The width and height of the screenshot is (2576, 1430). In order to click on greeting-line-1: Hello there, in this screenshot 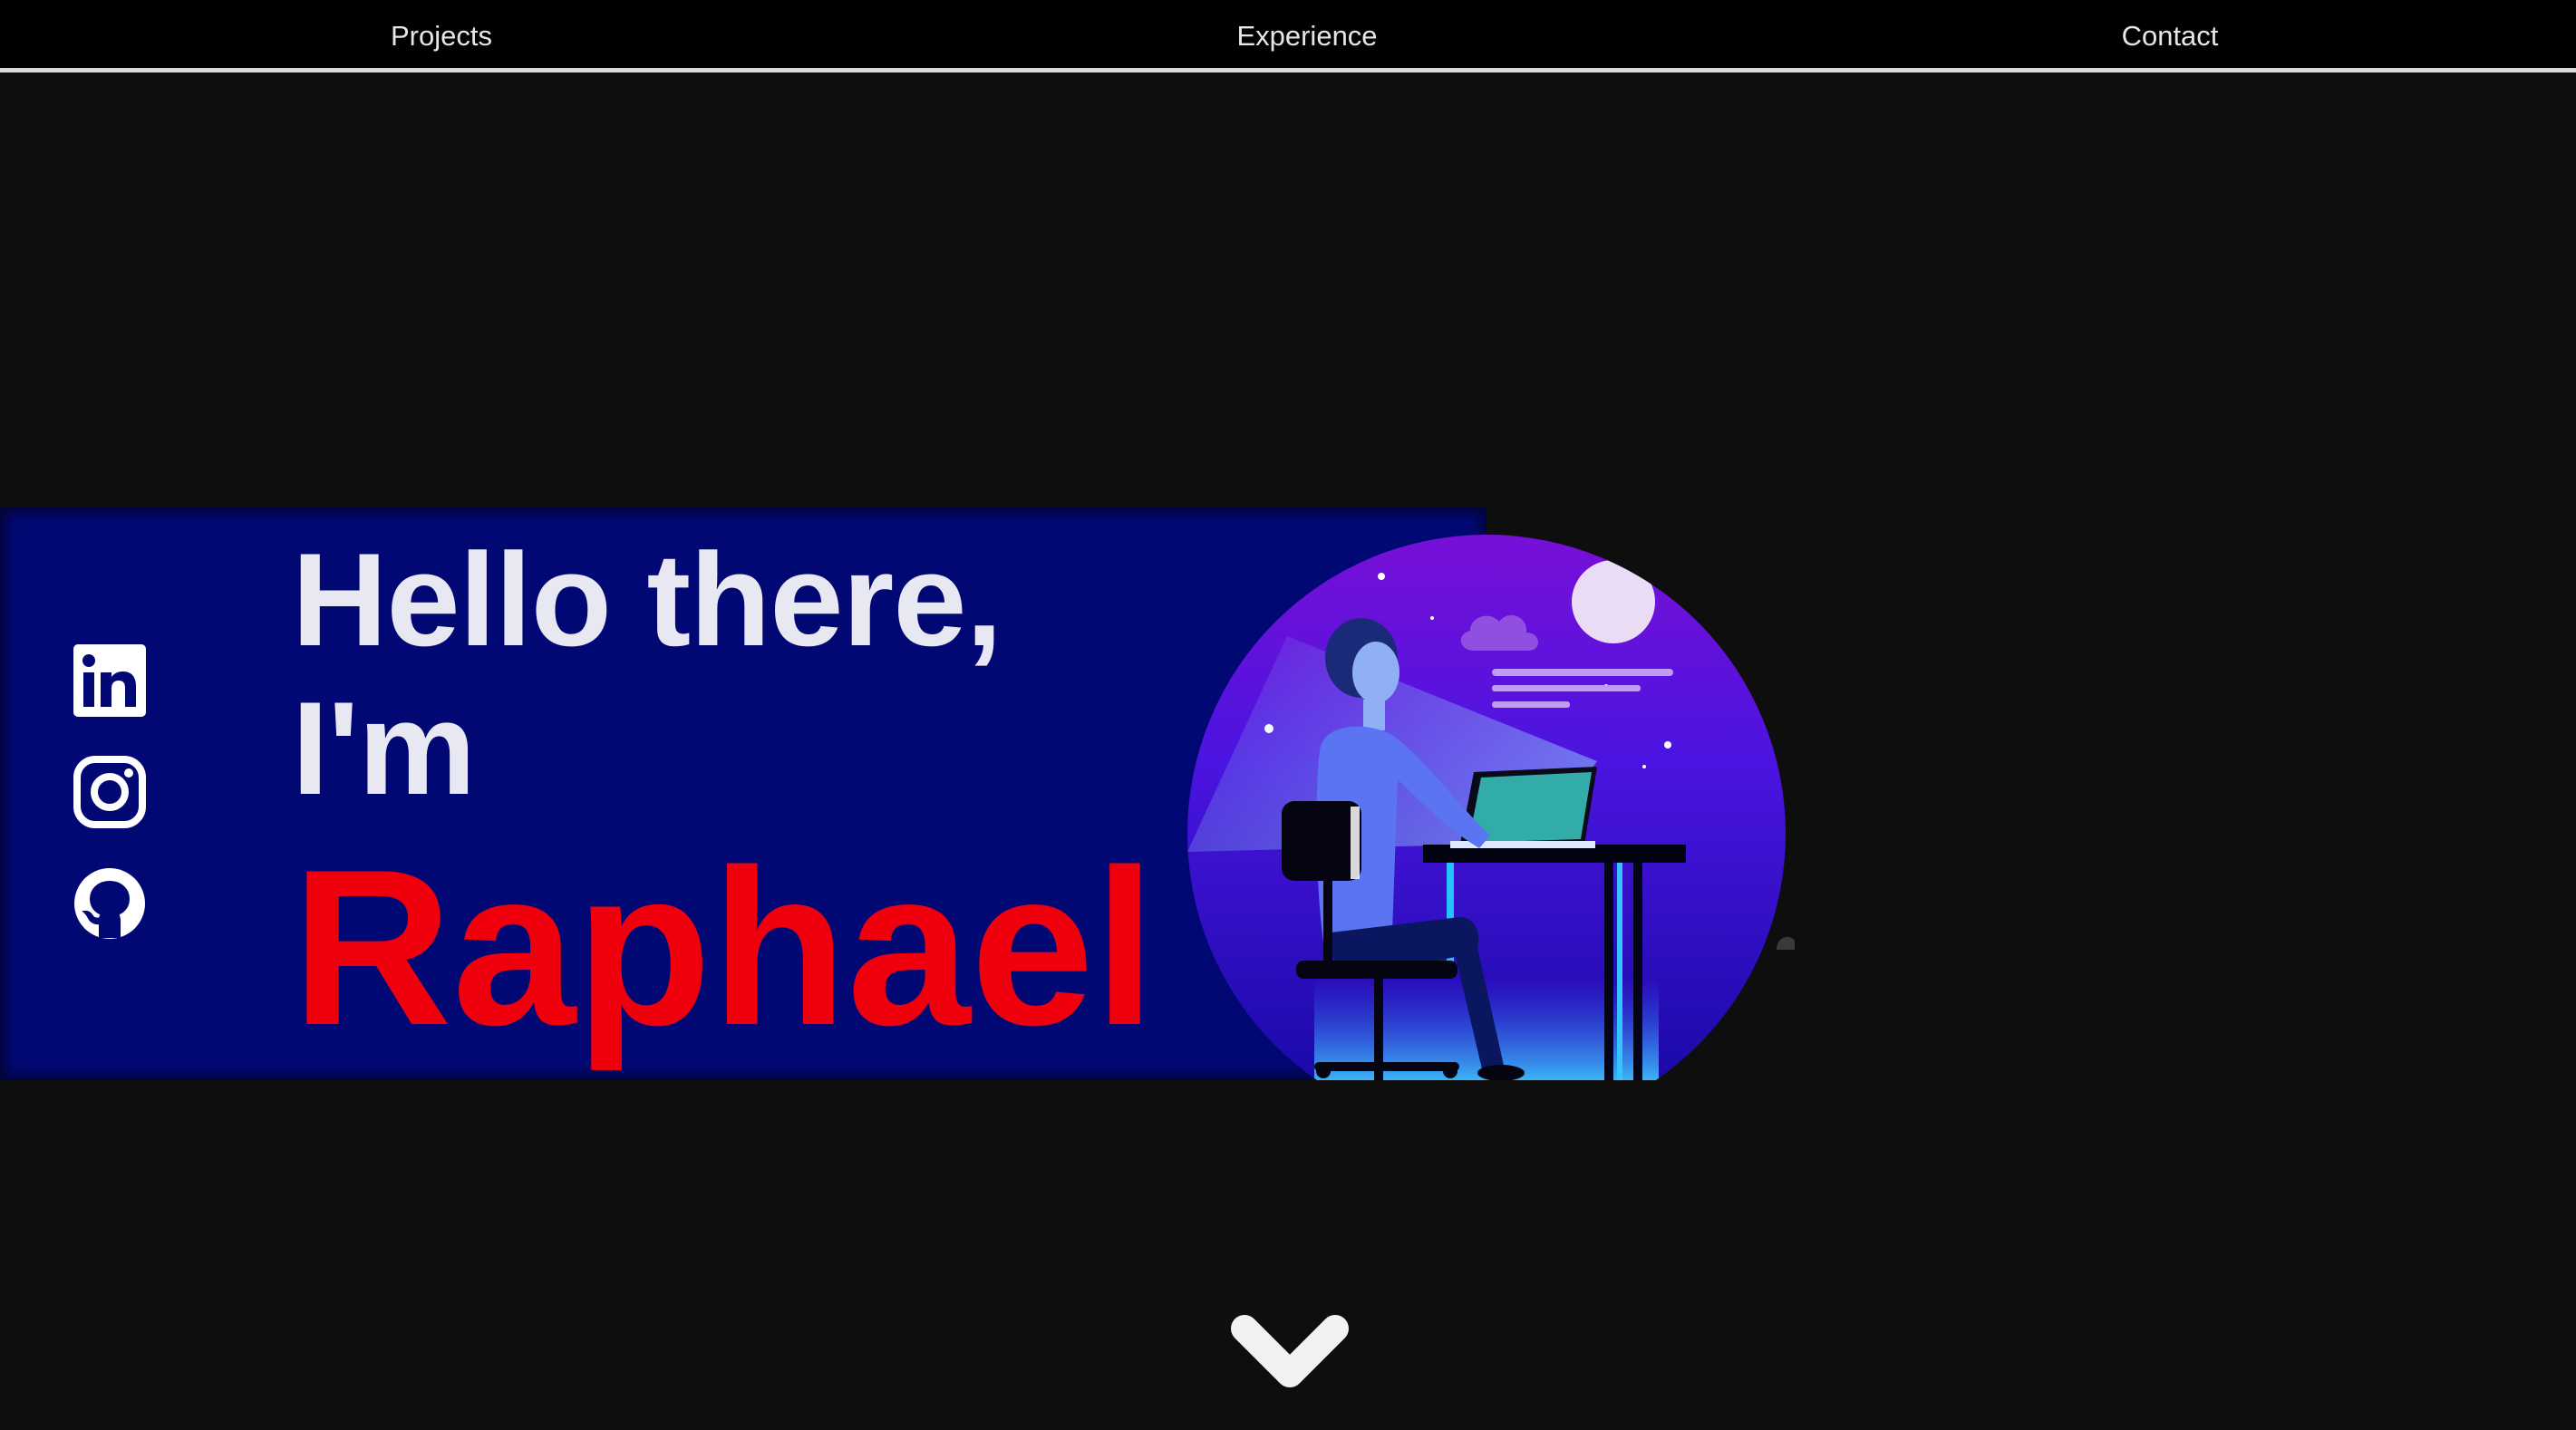, I will do `click(647, 599)`.